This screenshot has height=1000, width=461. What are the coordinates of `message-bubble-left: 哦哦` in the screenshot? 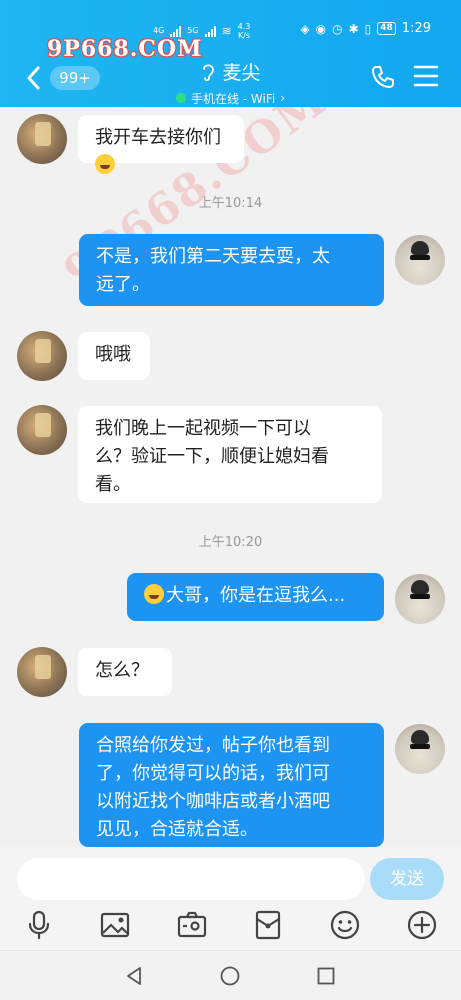 It's located at (114, 356).